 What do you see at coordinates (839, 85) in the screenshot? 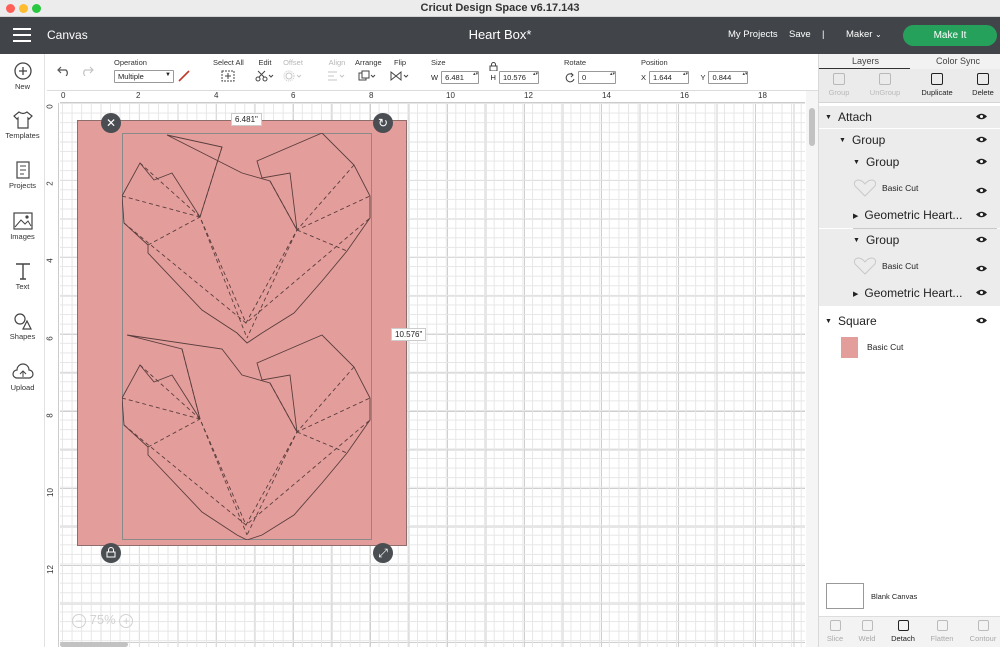
I see `group-button: Group` at bounding box center [839, 85].